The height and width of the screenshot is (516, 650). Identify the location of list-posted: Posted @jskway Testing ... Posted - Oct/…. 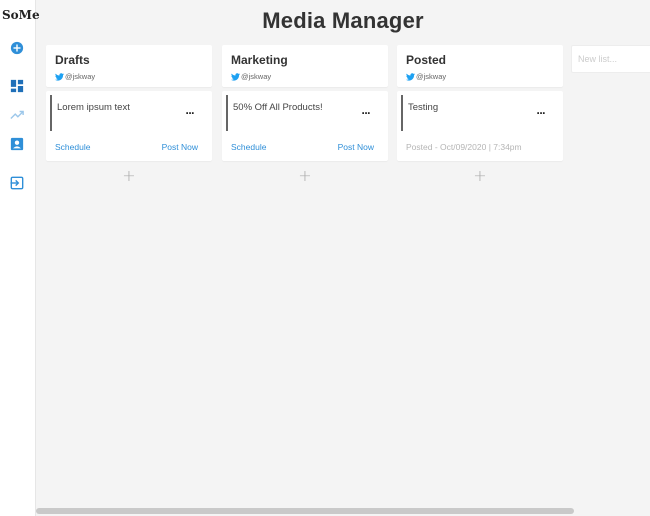
(480, 115).